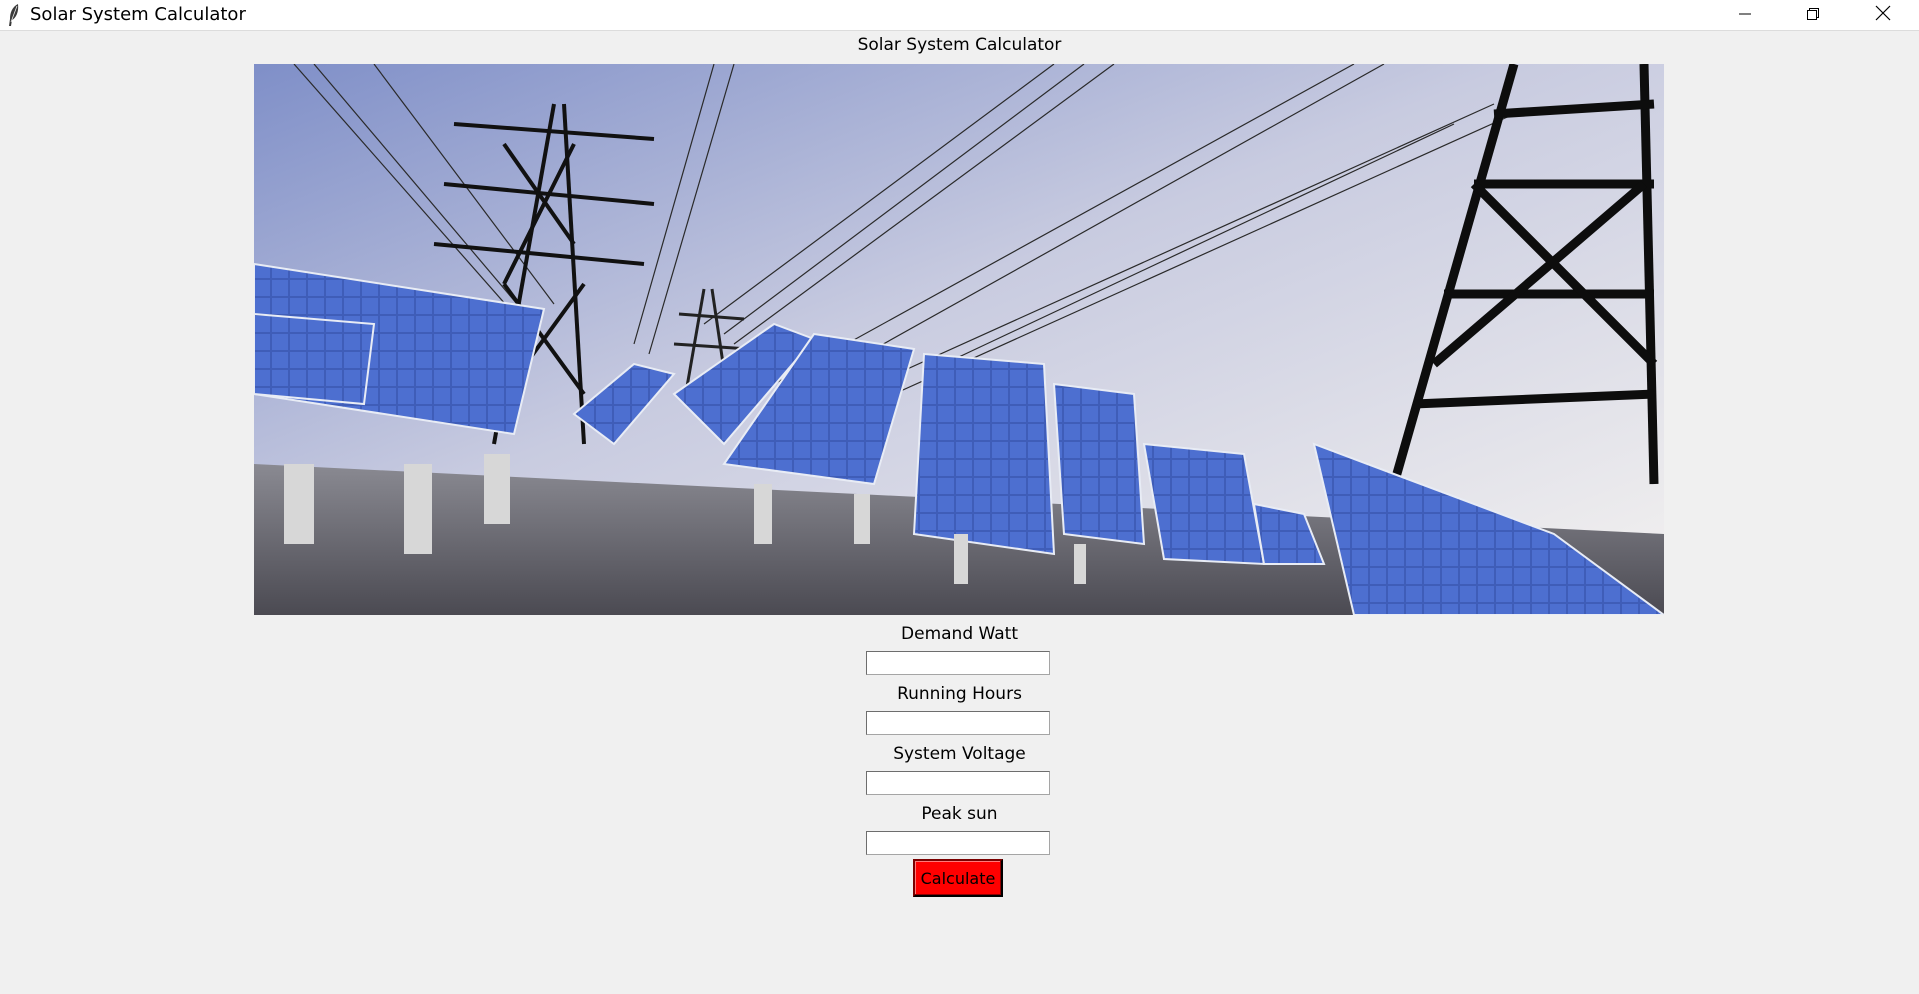 The image size is (1919, 994). I want to click on restore-button, so click(1813, 15).